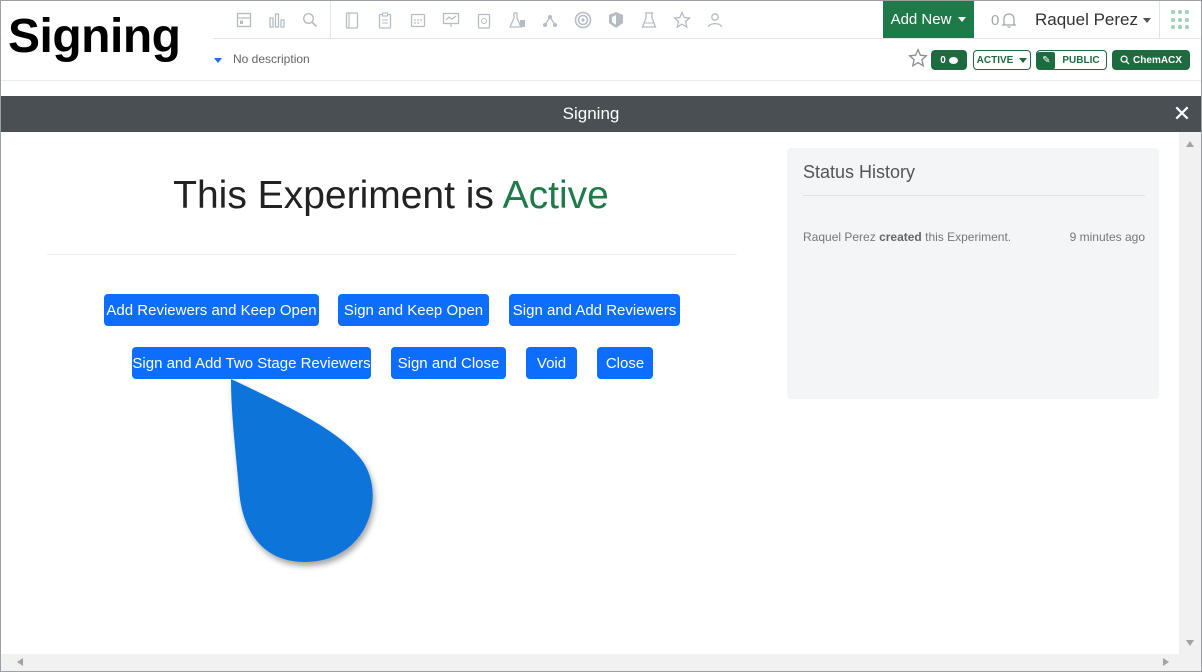  Describe the element at coordinates (714, 20) in the screenshot. I see `users-icon` at that location.